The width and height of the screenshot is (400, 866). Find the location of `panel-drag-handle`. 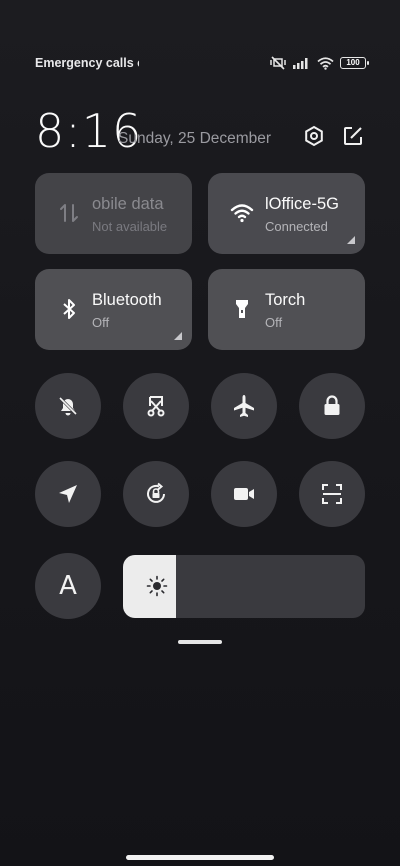

panel-drag-handle is located at coordinates (200, 642).